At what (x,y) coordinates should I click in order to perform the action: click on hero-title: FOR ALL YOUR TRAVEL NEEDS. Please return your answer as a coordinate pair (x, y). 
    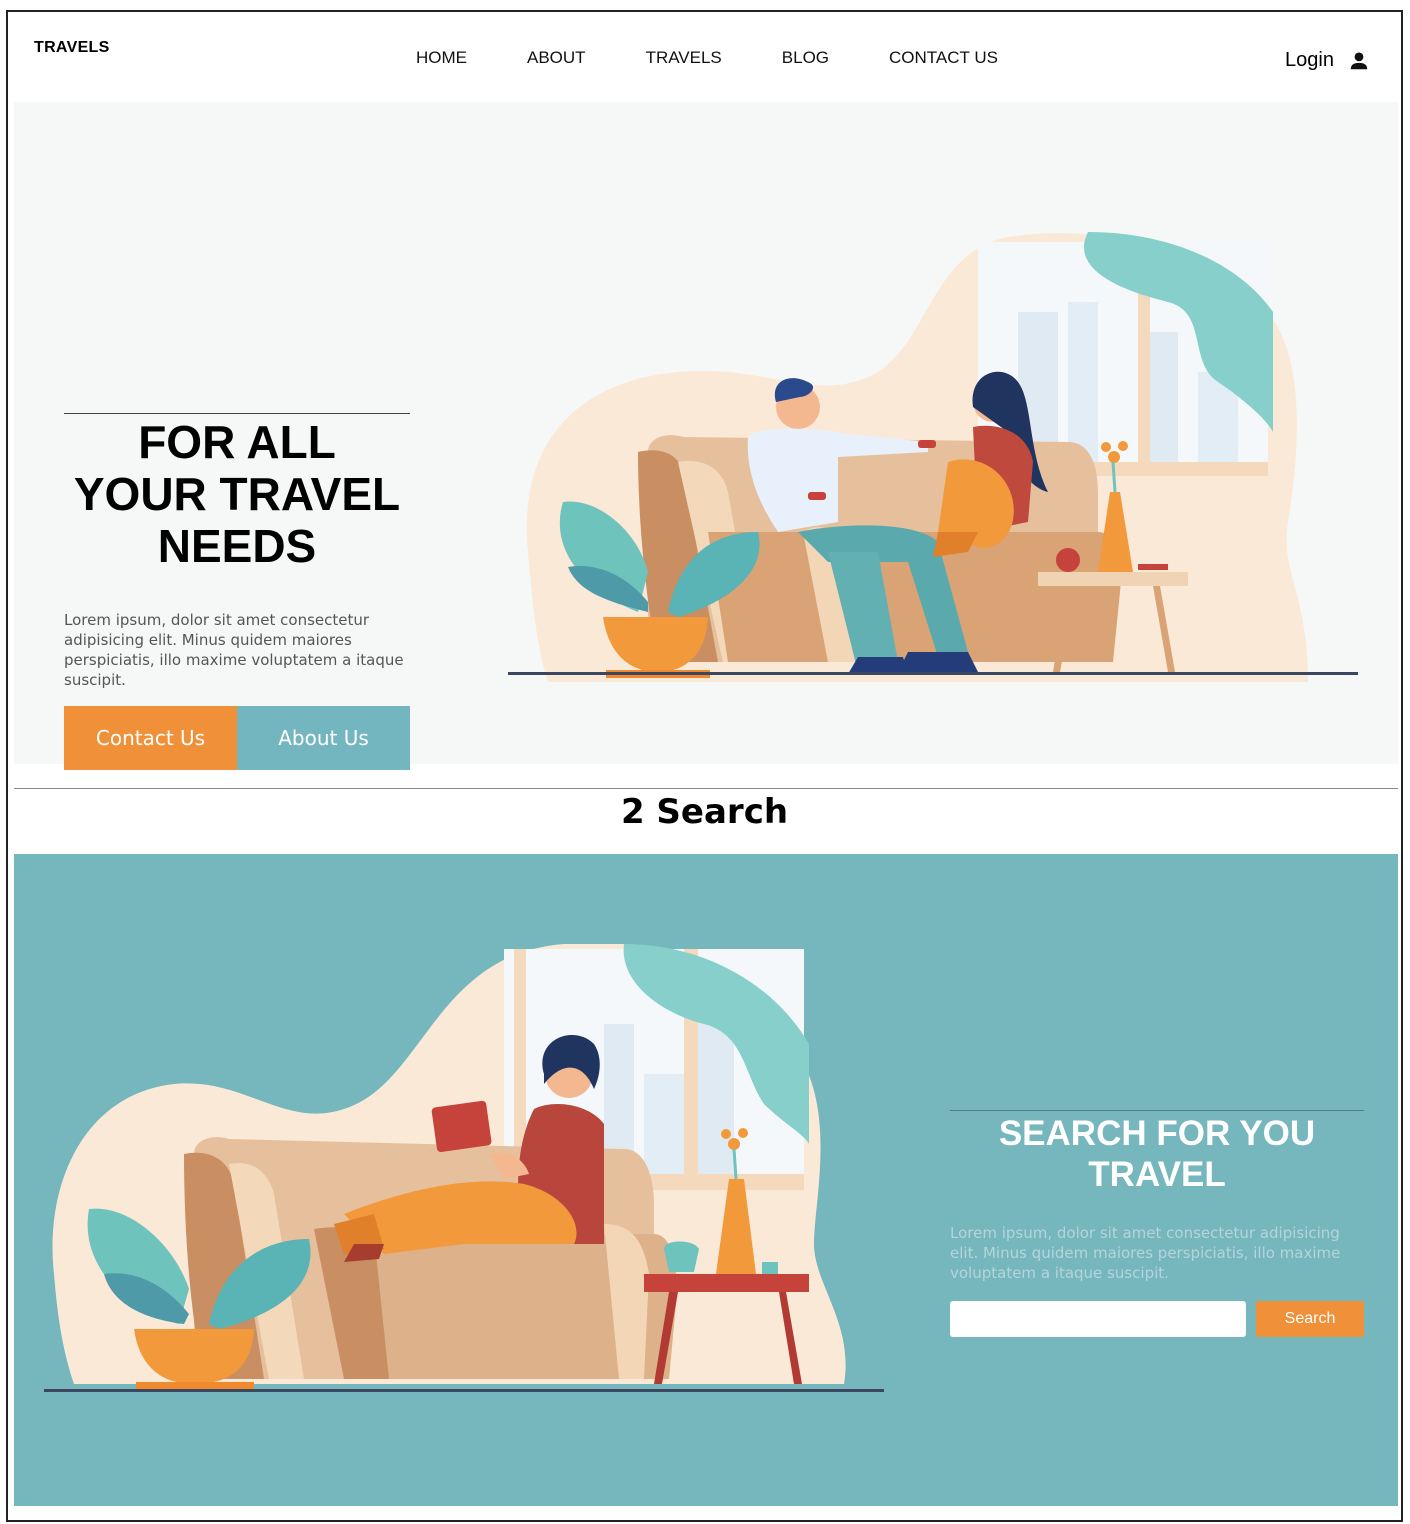
    Looking at the image, I should click on (237, 494).